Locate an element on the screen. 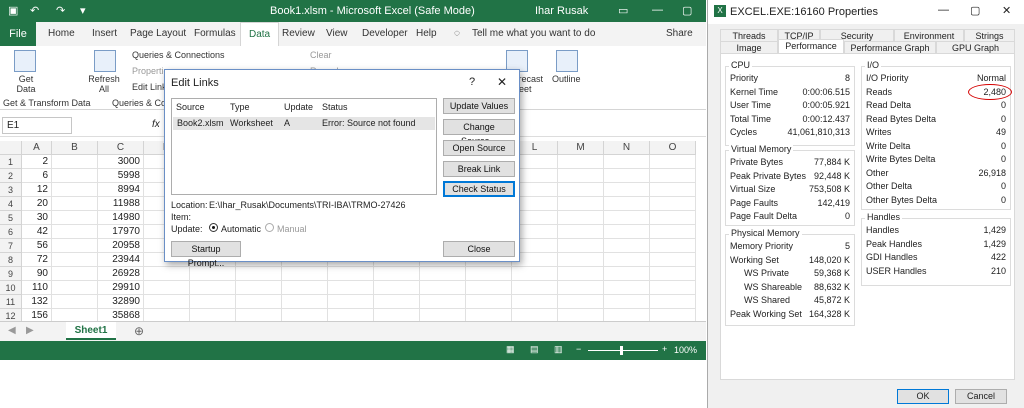 The height and width of the screenshot is (408, 1024). row-header: 9 is located at coordinates (11, 274).